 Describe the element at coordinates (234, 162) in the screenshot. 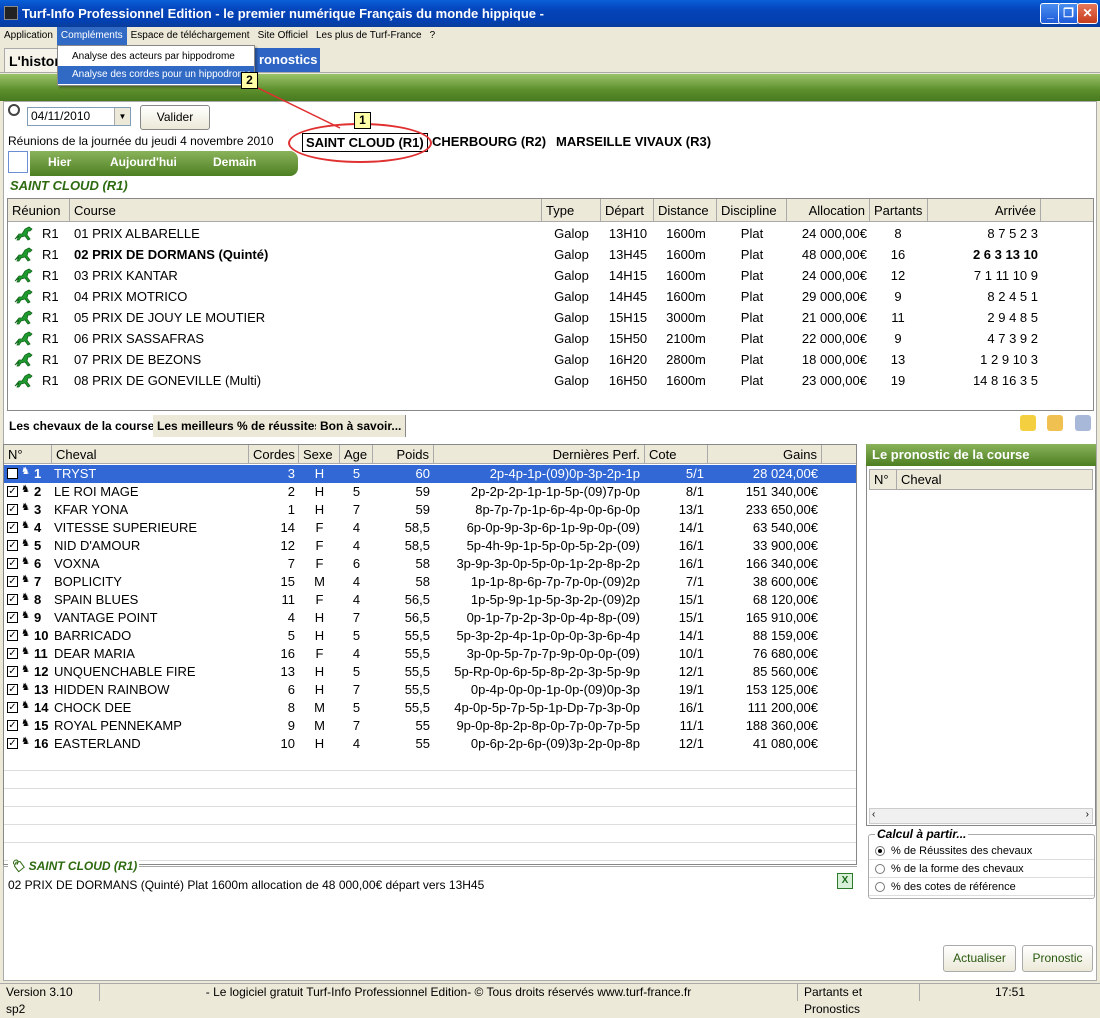

I see `day-demain: Demain` at that location.